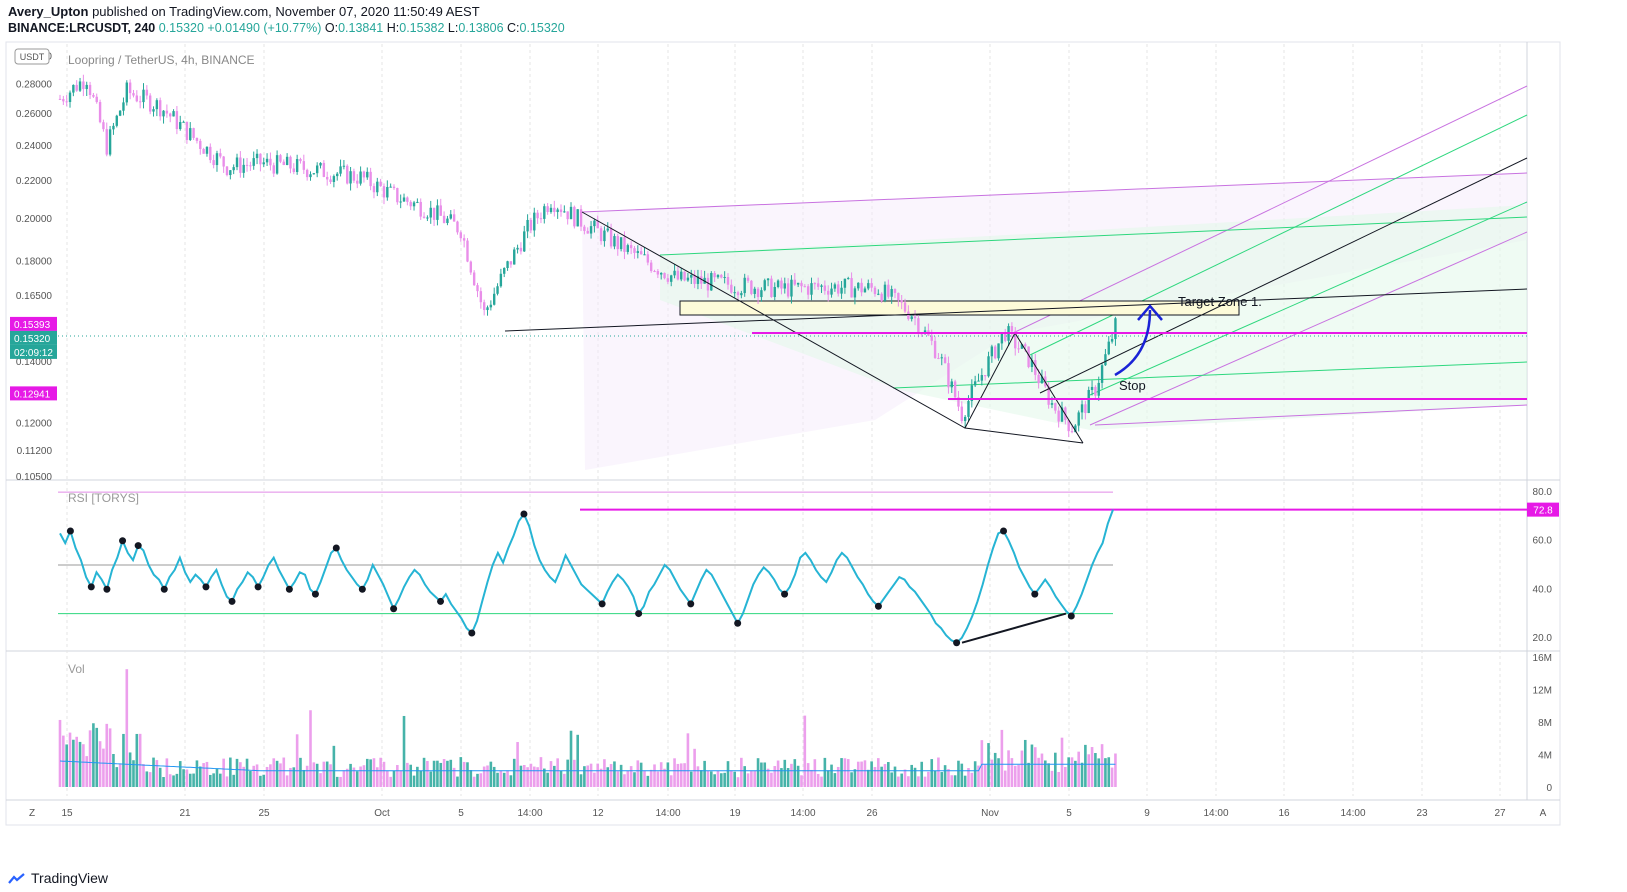 This screenshot has height=892, width=1627. Describe the element at coordinates (32, 339) in the screenshot. I see `price-label: 0.15320` at that location.